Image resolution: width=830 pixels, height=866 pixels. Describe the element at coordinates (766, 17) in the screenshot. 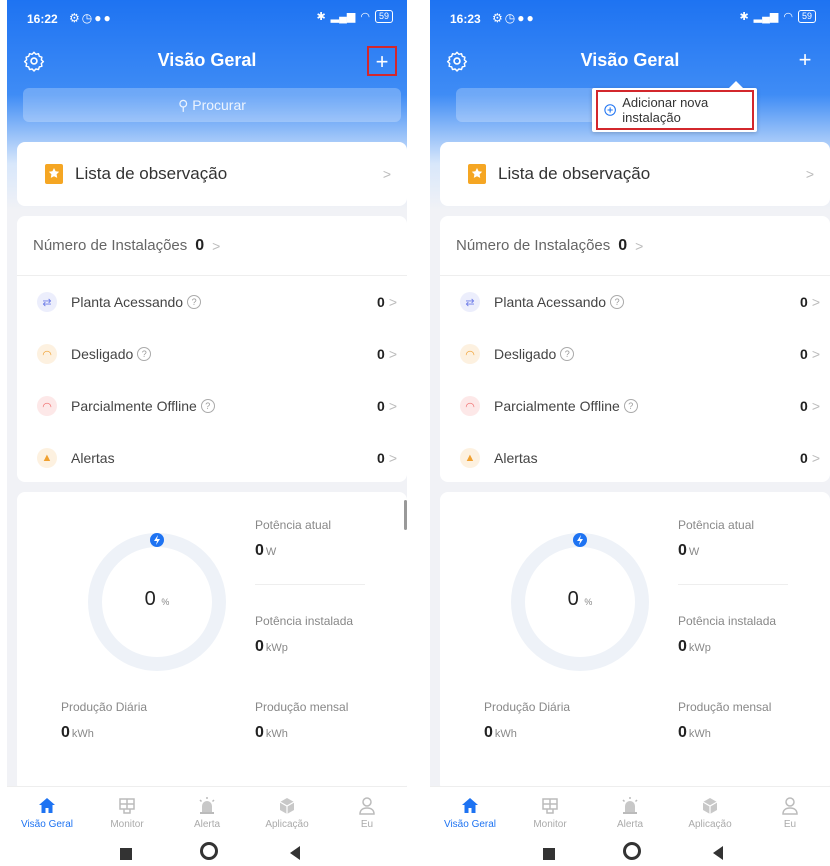

I see `signal-icon: ▂▄▆` at that location.